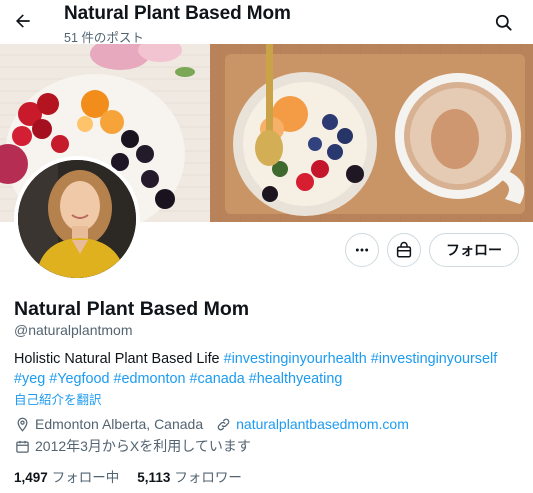  What do you see at coordinates (434, 359) in the screenshot?
I see `hashtag: #investinginyourself` at bounding box center [434, 359].